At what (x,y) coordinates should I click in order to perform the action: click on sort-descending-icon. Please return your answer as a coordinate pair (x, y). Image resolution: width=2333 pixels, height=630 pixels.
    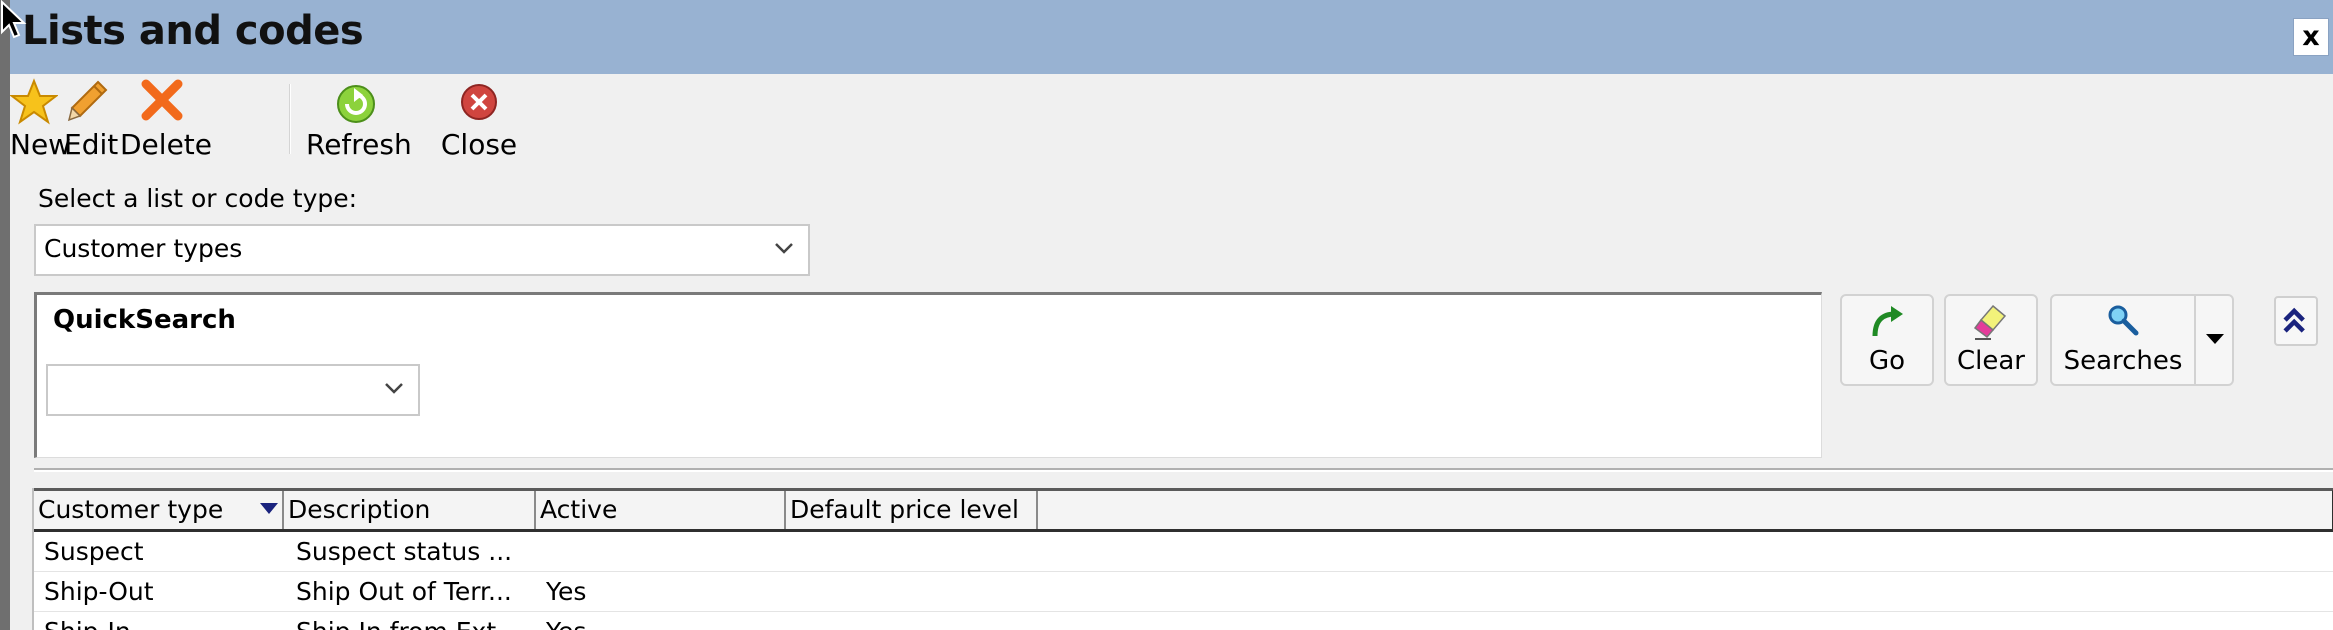
    Looking at the image, I should click on (269, 508).